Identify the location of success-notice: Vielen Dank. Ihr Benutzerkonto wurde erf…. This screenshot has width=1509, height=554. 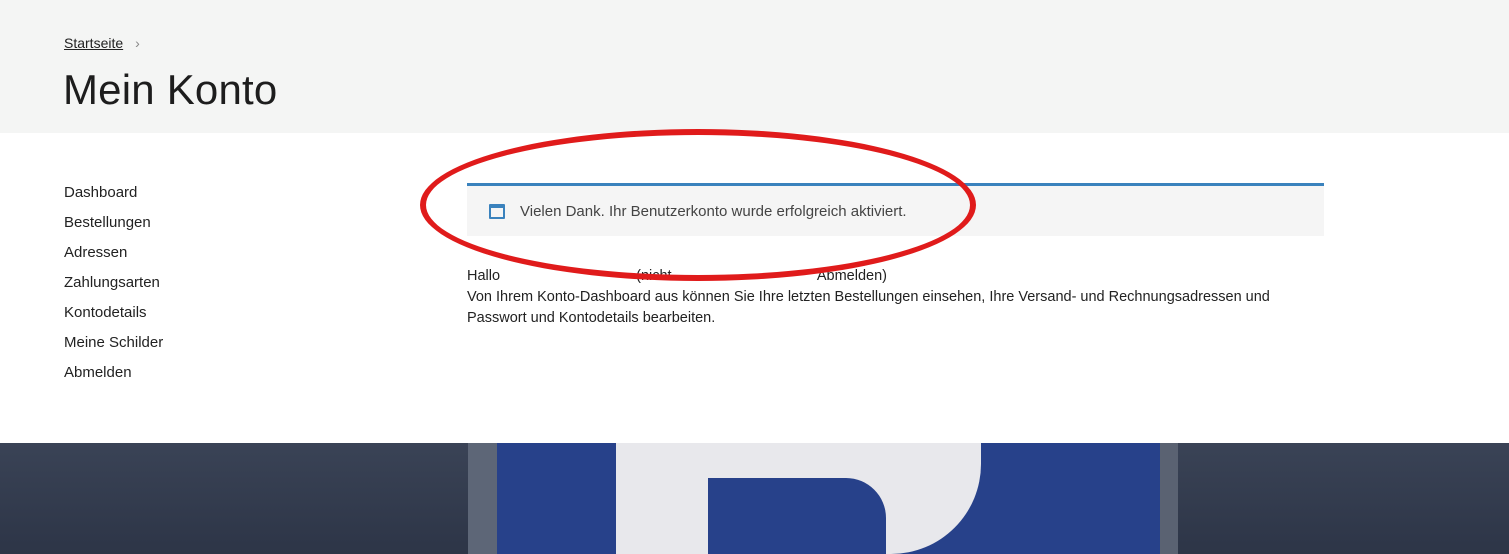
(895, 209).